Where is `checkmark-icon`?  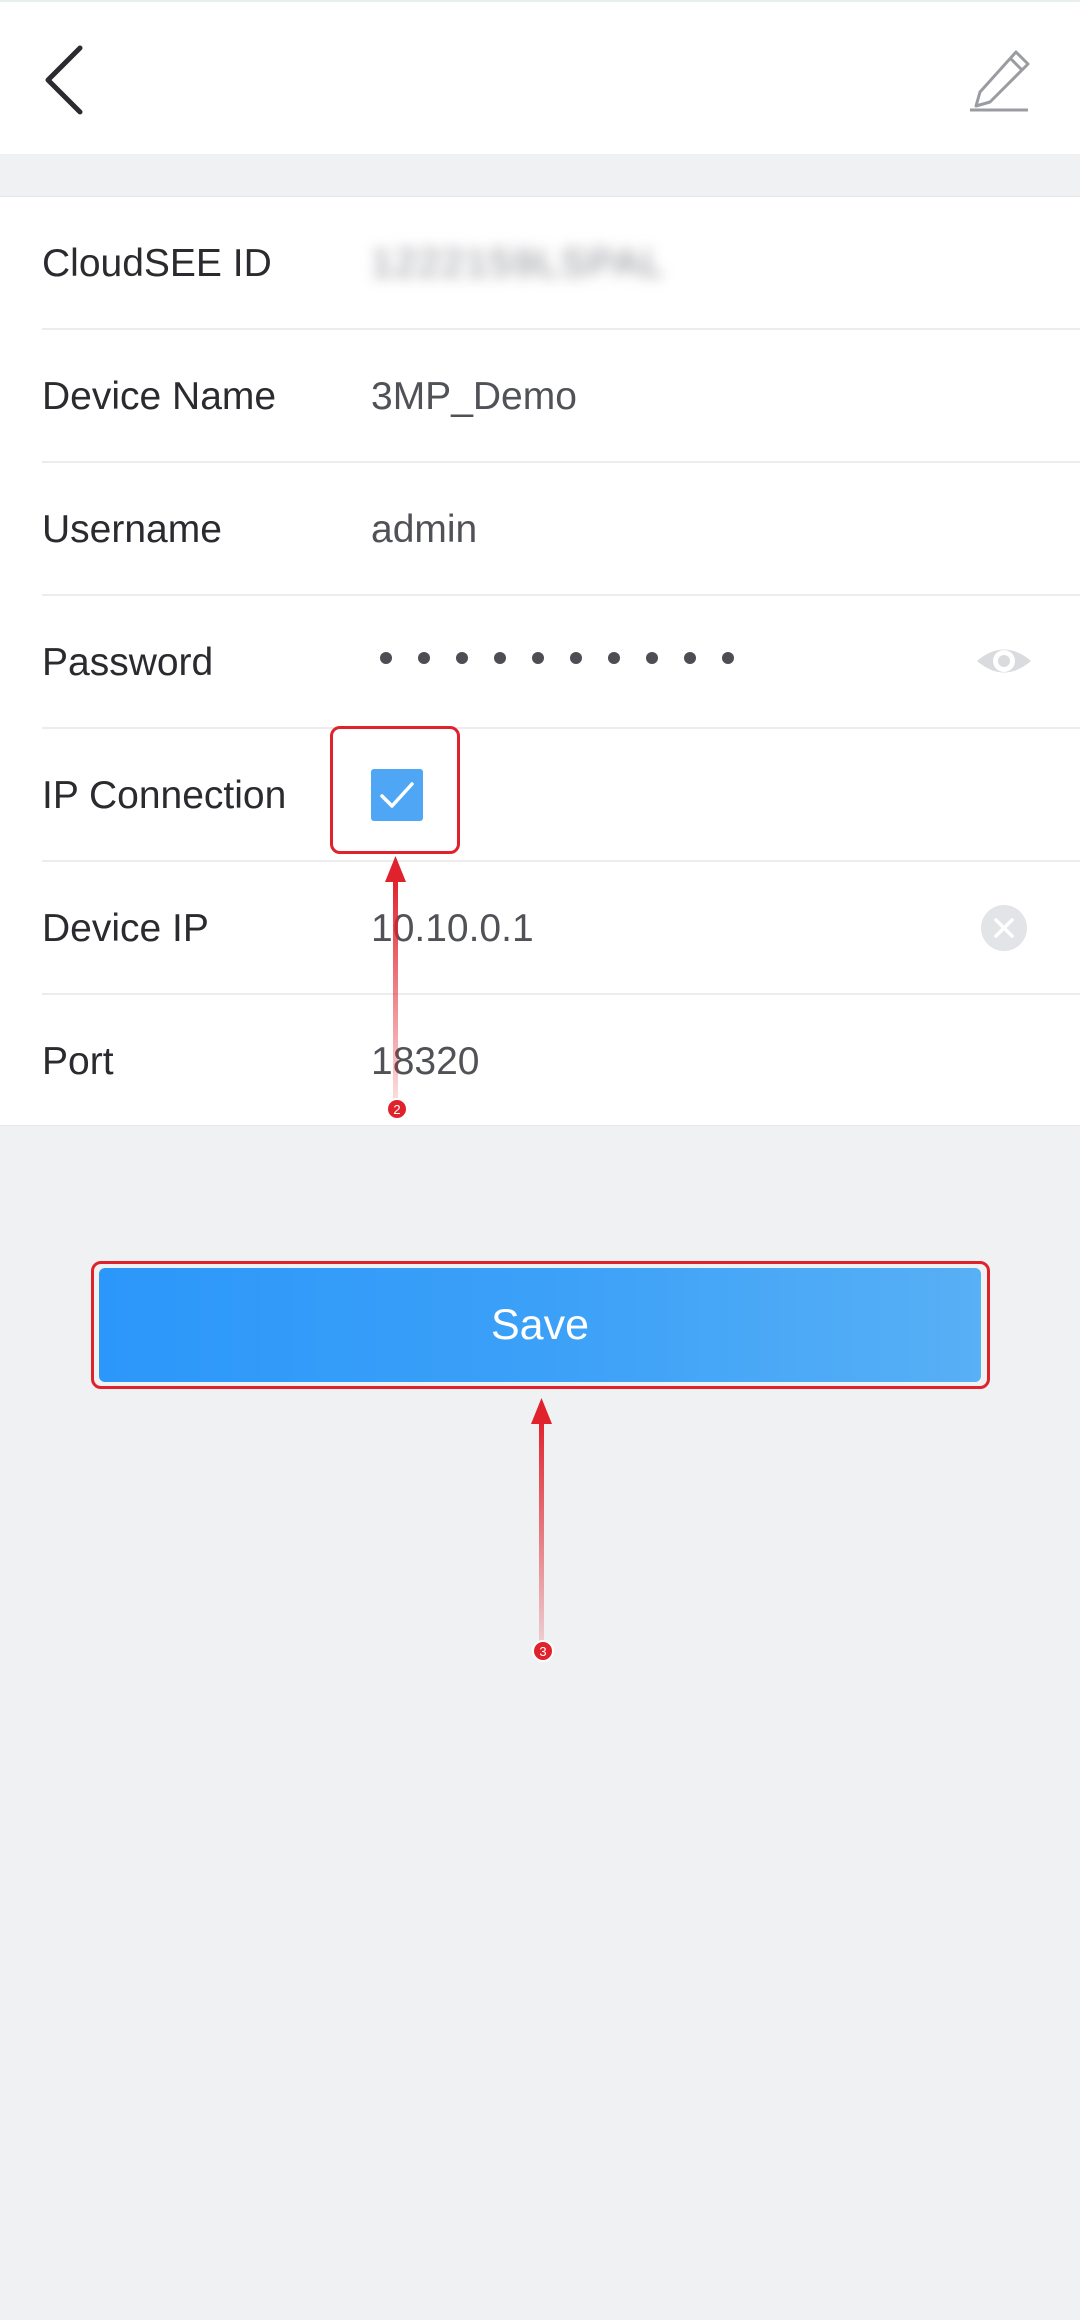 checkmark-icon is located at coordinates (397, 795).